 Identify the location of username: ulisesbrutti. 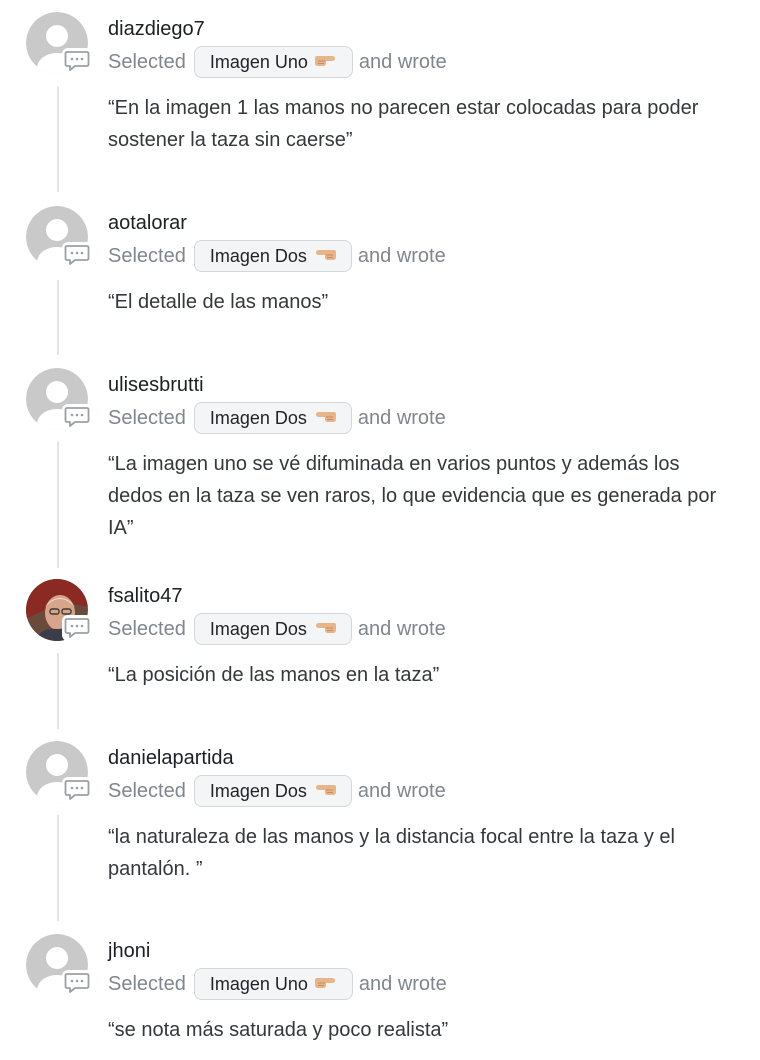
(156, 385).